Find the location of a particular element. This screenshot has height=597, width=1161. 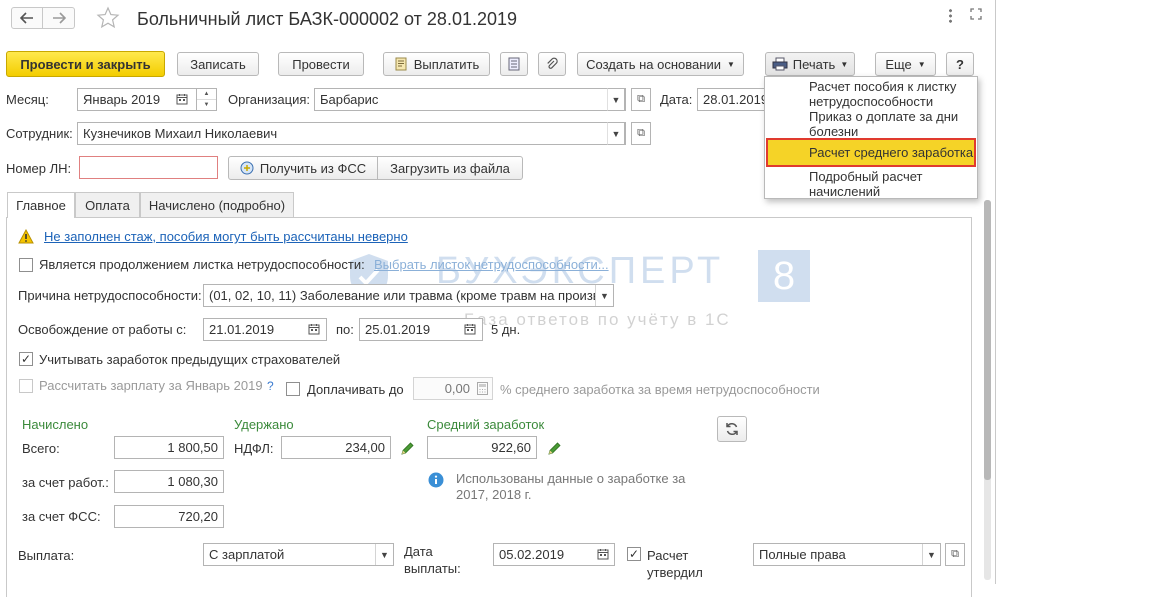

scrollbar-thumb is located at coordinates (987, 340).